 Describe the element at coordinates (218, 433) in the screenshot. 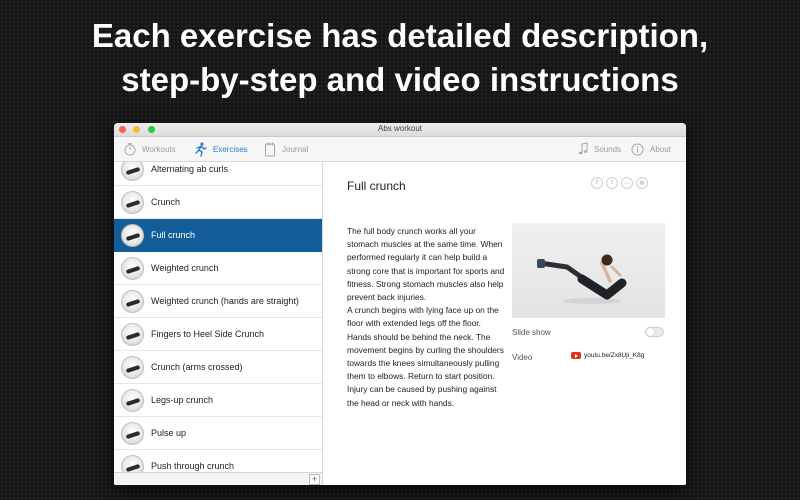

I see `list-item: Pulse up` at that location.